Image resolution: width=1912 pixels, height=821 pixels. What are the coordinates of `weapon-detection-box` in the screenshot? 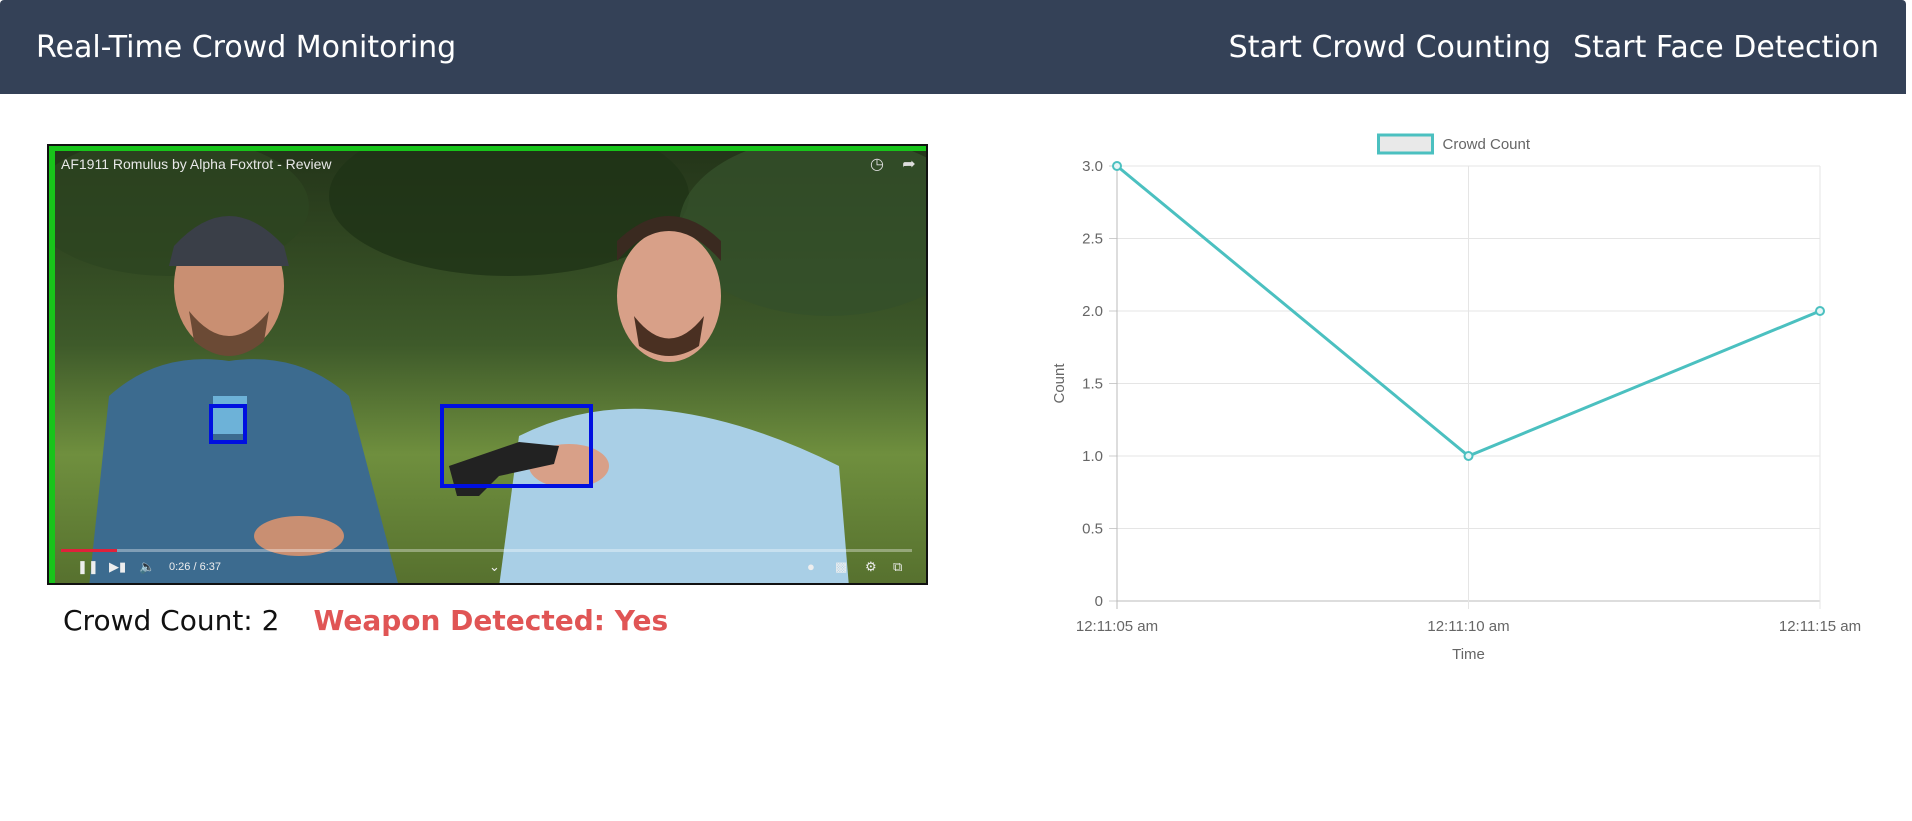 It's located at (516, 446).